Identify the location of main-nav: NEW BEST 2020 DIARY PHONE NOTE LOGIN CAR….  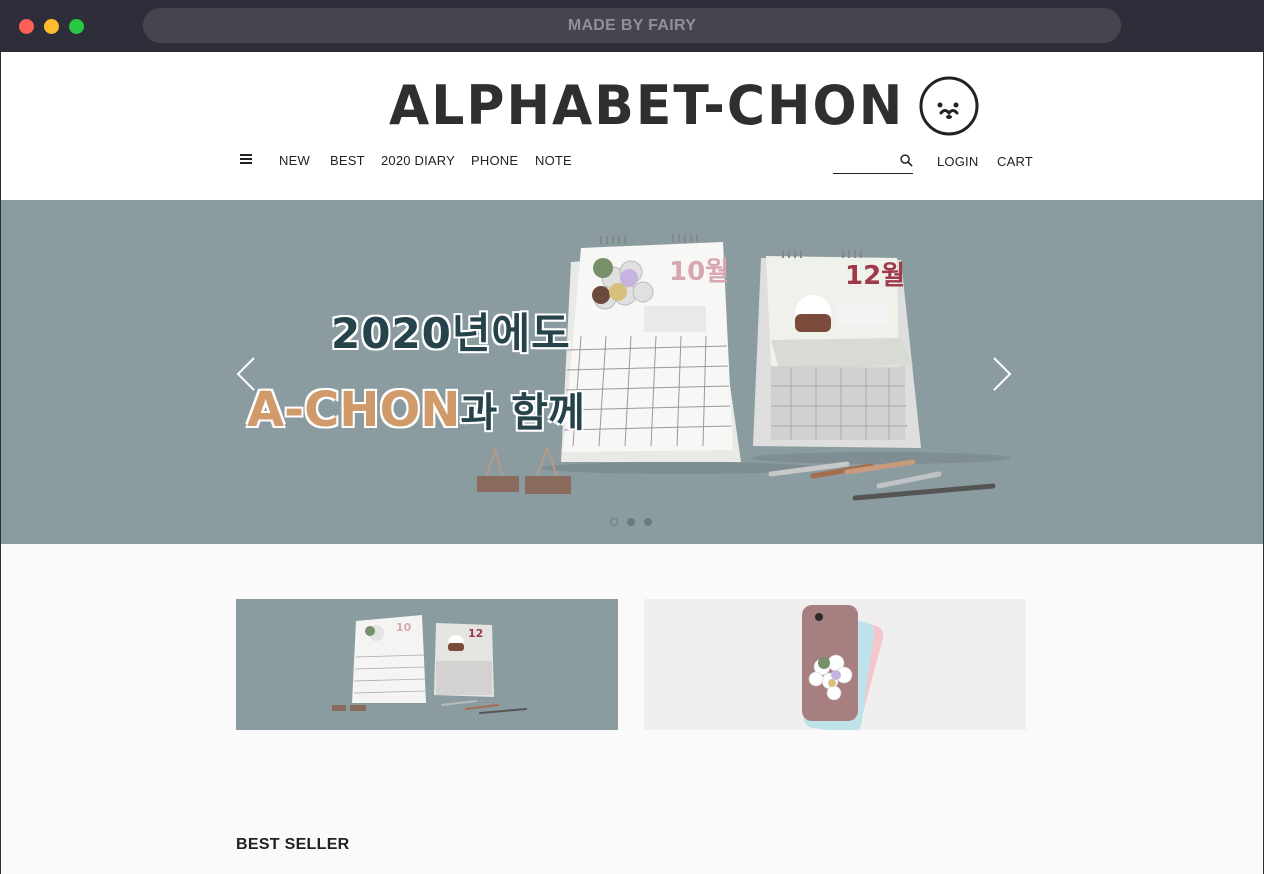
(635, 161).